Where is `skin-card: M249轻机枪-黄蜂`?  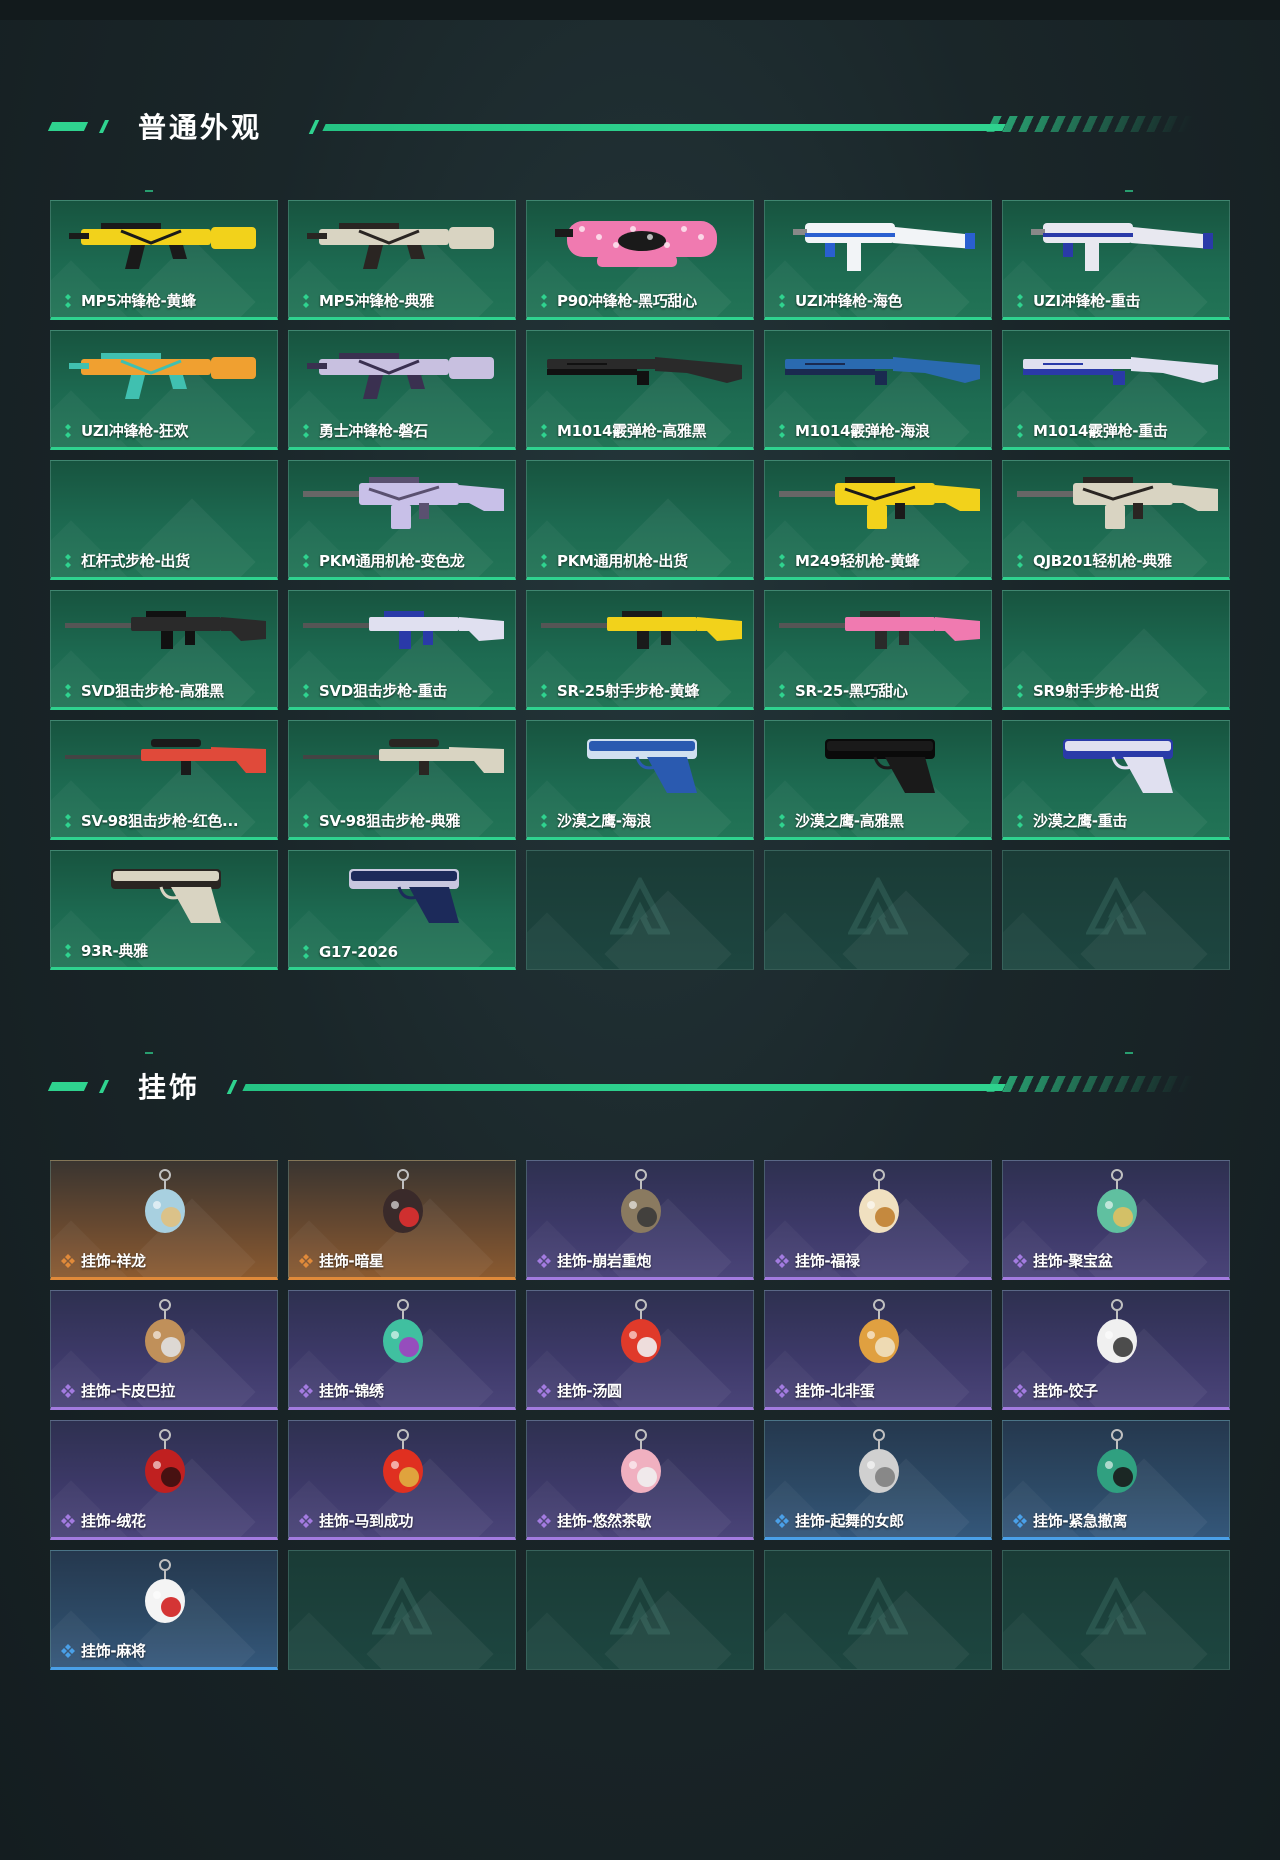 skin-card: M249轻机枪-黄蜂 is located at coordinates (878, 520).